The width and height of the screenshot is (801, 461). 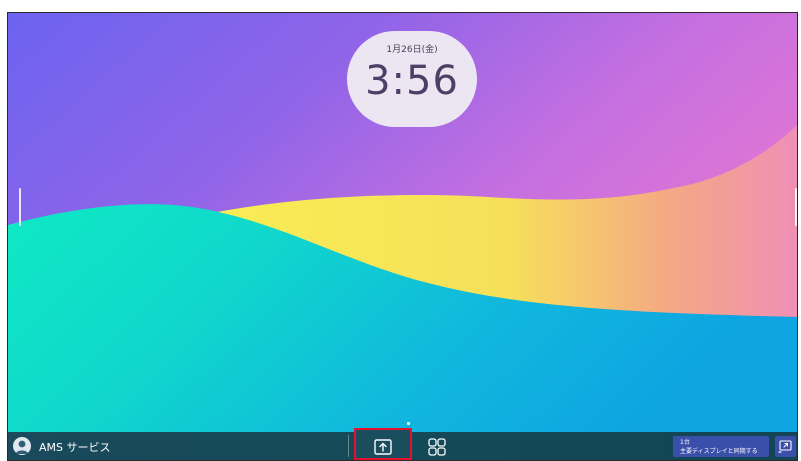 I want to click on left-edge-handle, so click(x=20, y=207).